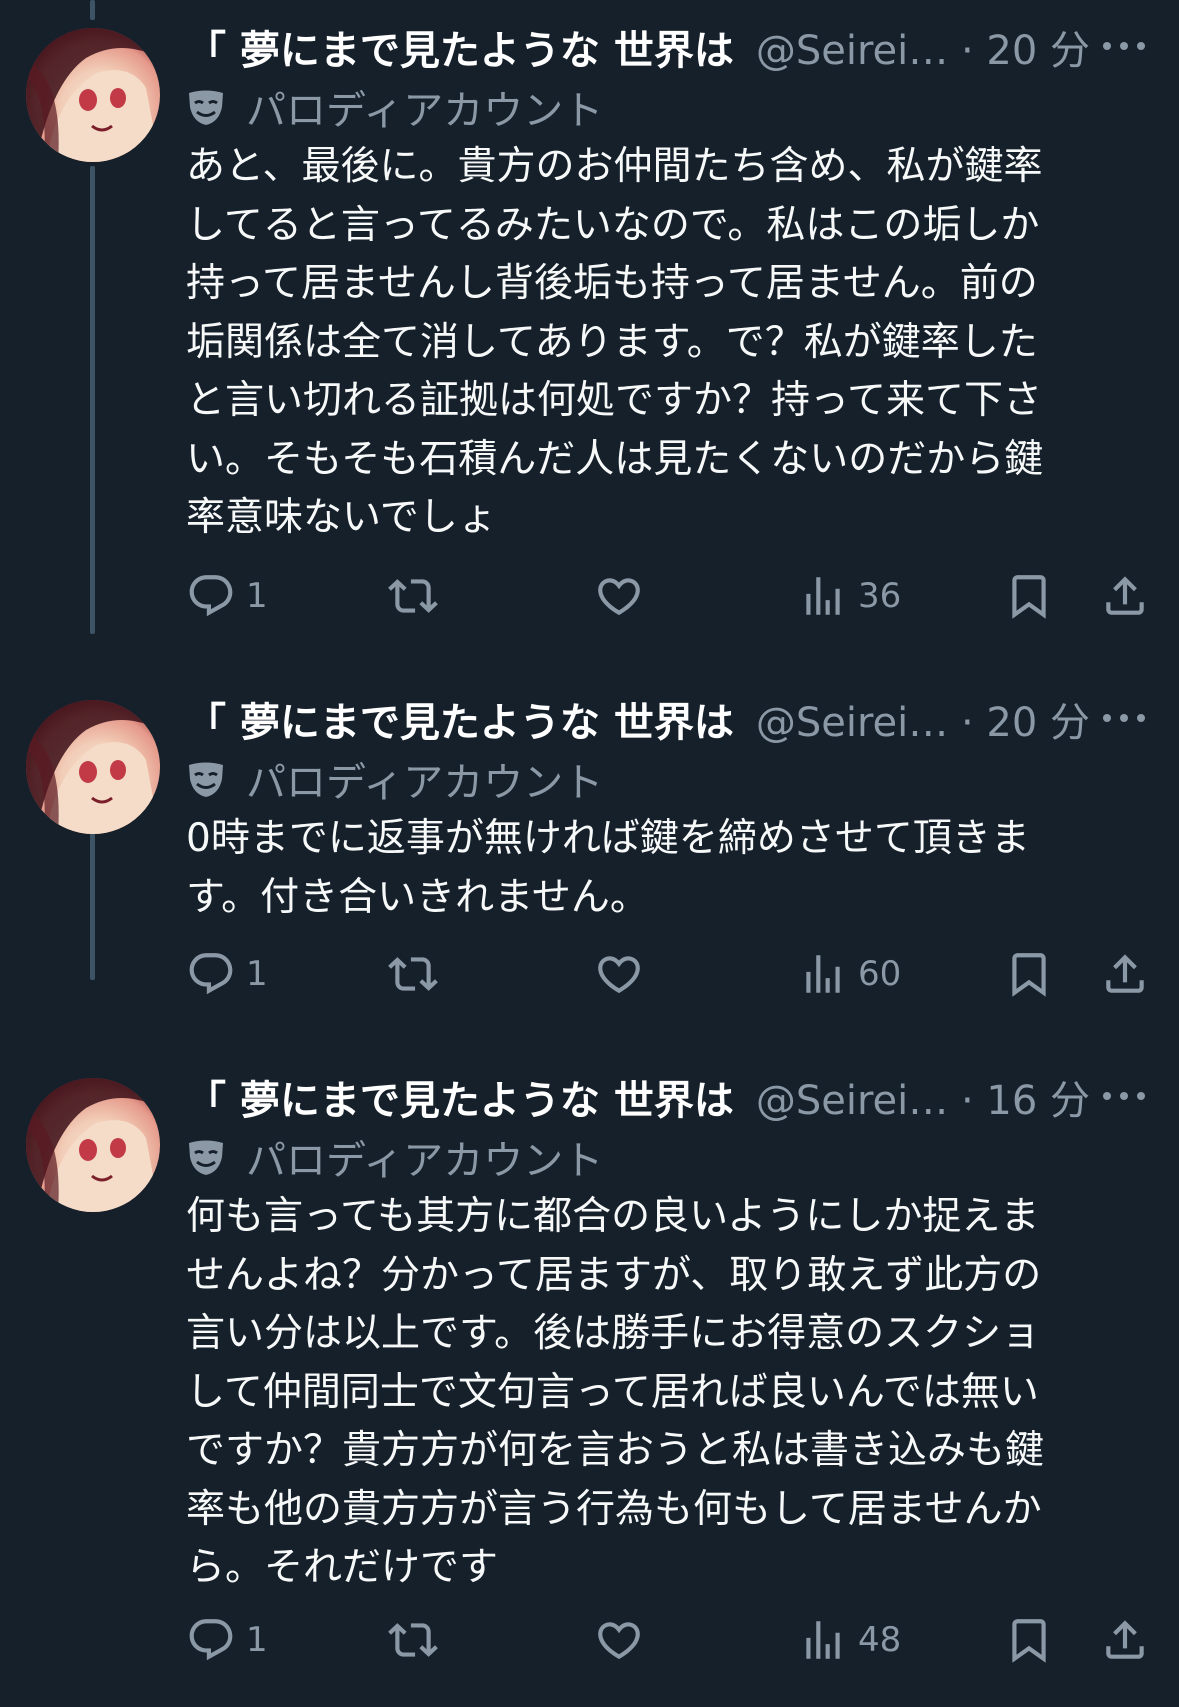 The width and height of the screenshot is (1179, 1707). Describe the element at coordinates (849, 596) in the screenshot. I see `views-button: 36` at that location.